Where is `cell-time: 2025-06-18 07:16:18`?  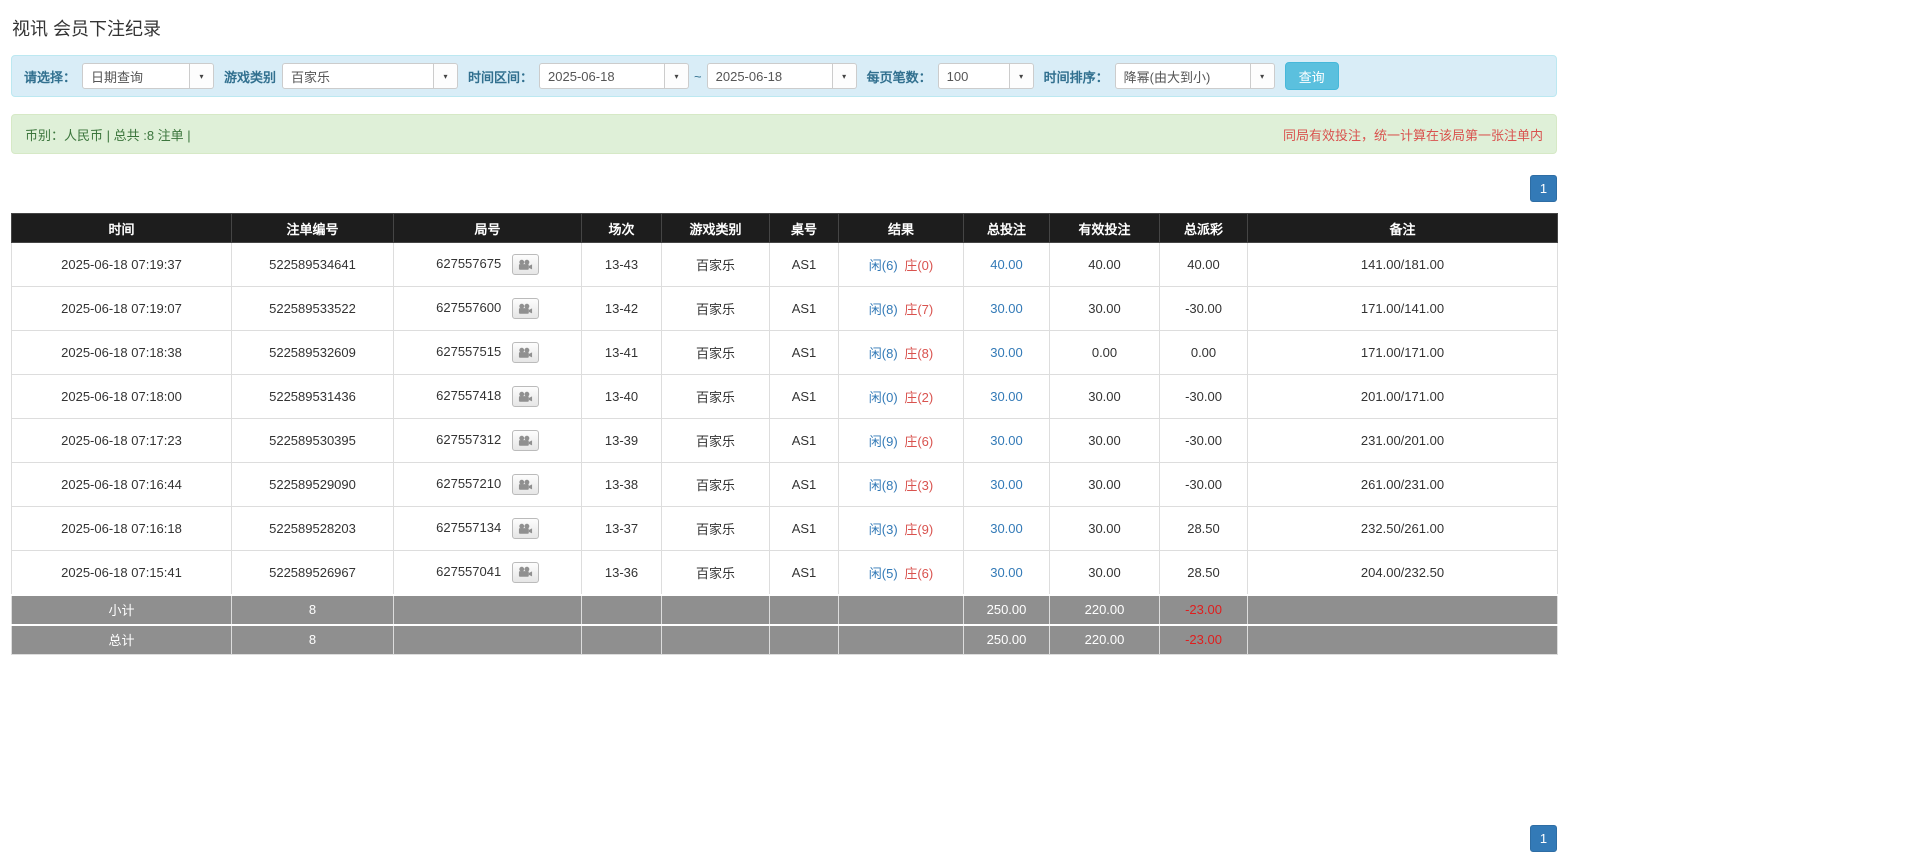 cell-time: 2025-06-18 07:16:18 is located at coordinates (121, 528).